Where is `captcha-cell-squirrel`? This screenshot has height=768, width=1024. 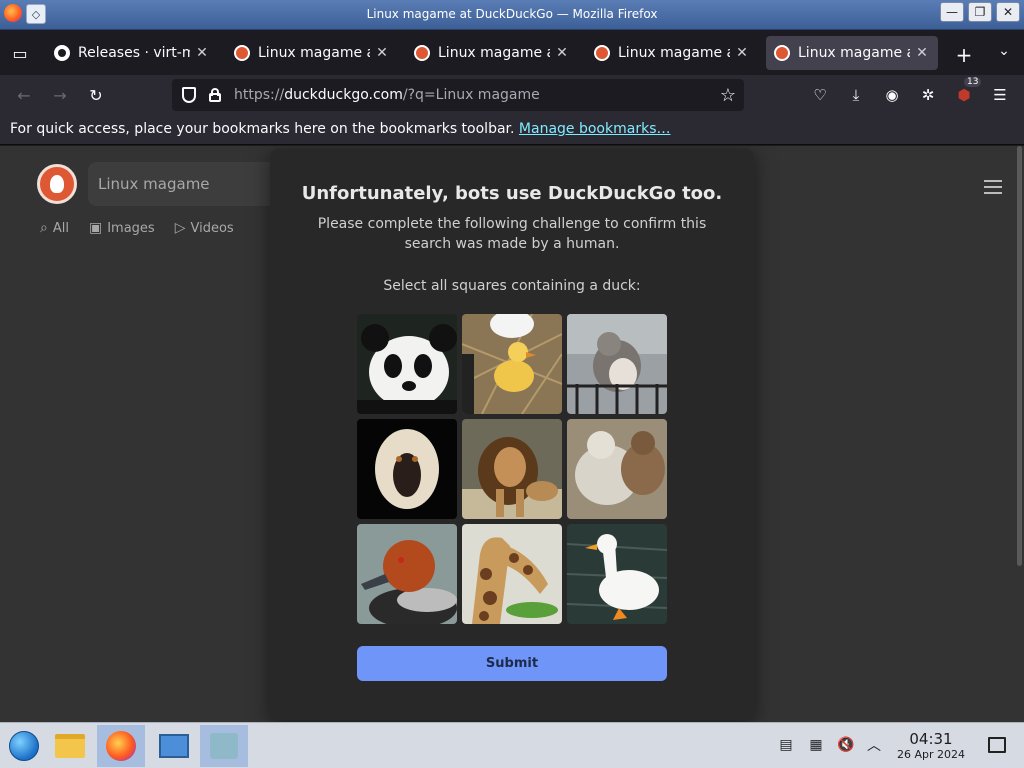 captcha-cell-squirrel is located at coordinates (617, 364).